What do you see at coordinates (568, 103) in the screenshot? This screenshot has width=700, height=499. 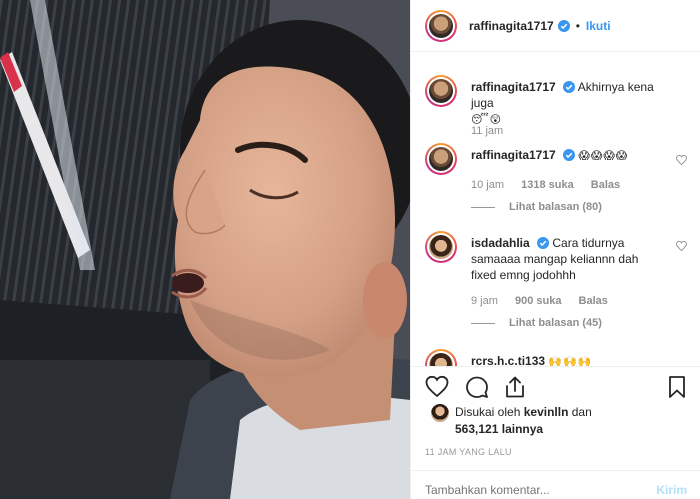 I see `comment-body: raffinagita1717 Akhirnya kena juga 😴😲` at bounding box center [568, 103].